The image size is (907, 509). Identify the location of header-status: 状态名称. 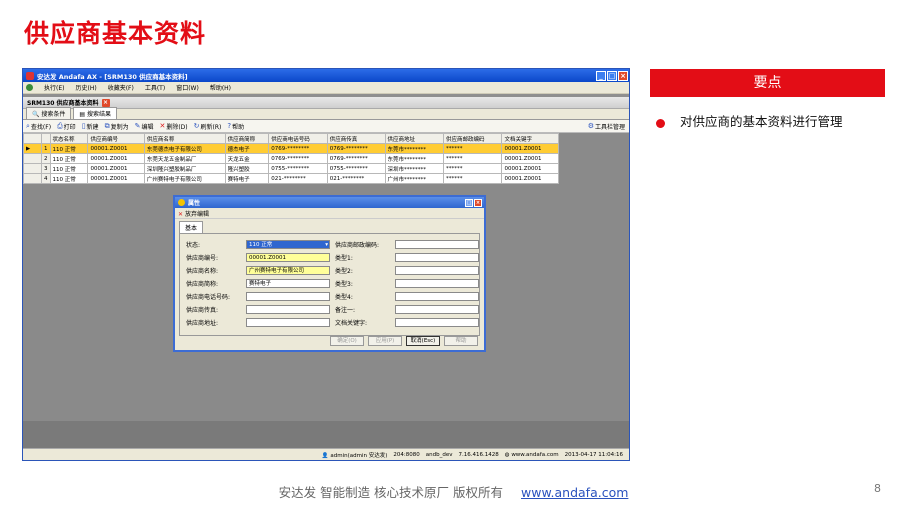
(69, 138).